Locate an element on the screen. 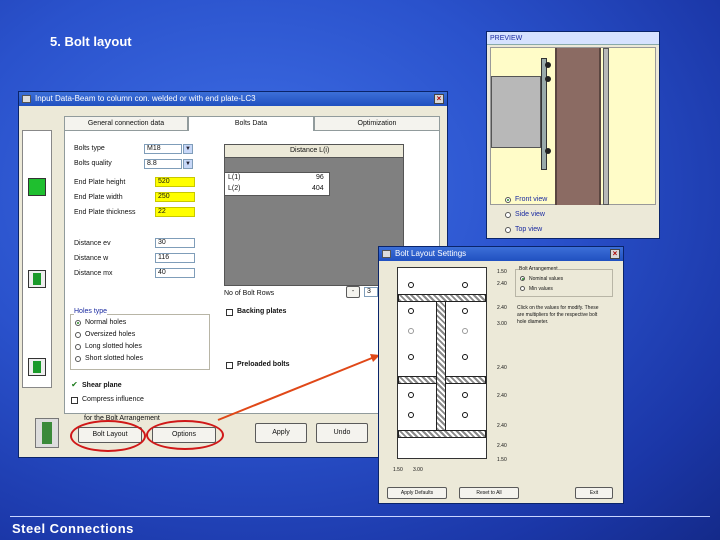  web is located at coordinates (441, 366).